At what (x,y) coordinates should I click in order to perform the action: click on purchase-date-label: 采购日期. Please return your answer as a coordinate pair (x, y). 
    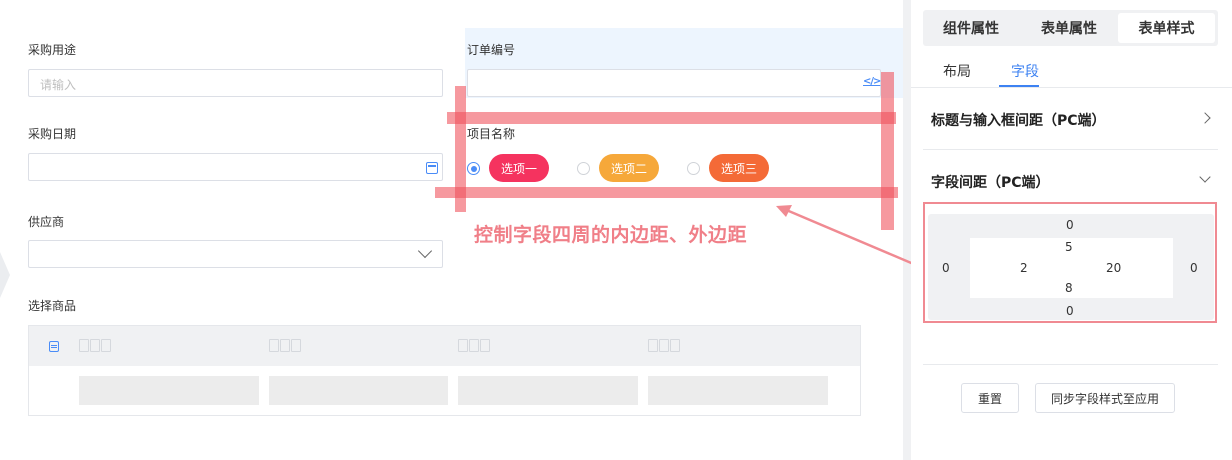
    Looking at the image, I should click on (52, 134).